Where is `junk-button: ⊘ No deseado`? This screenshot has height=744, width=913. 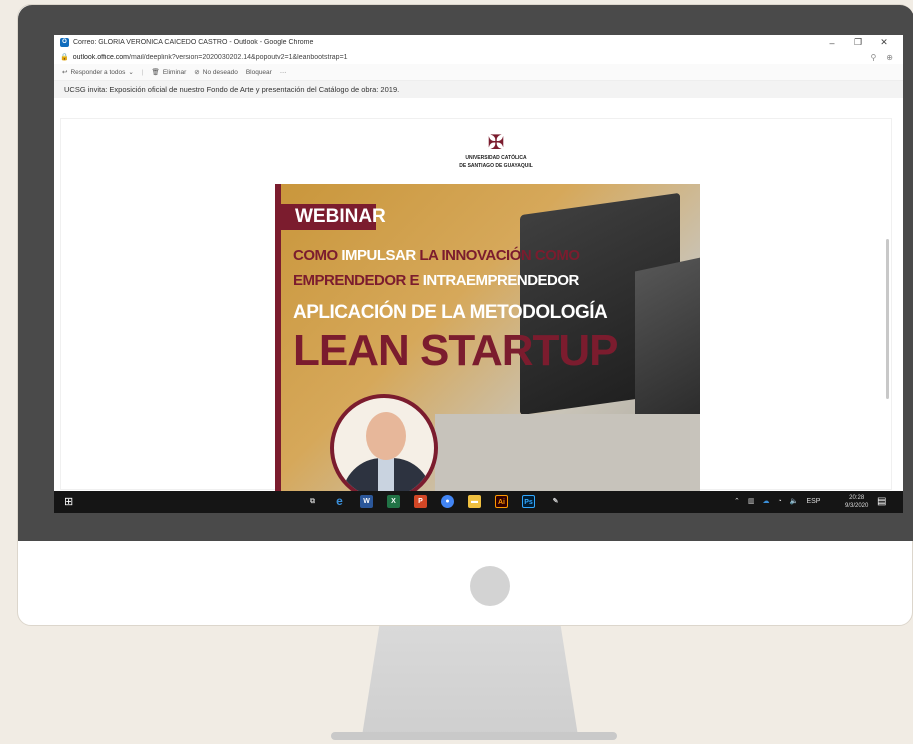
junk-button: ⊘ No deseado is located at coordinates (216, 72).